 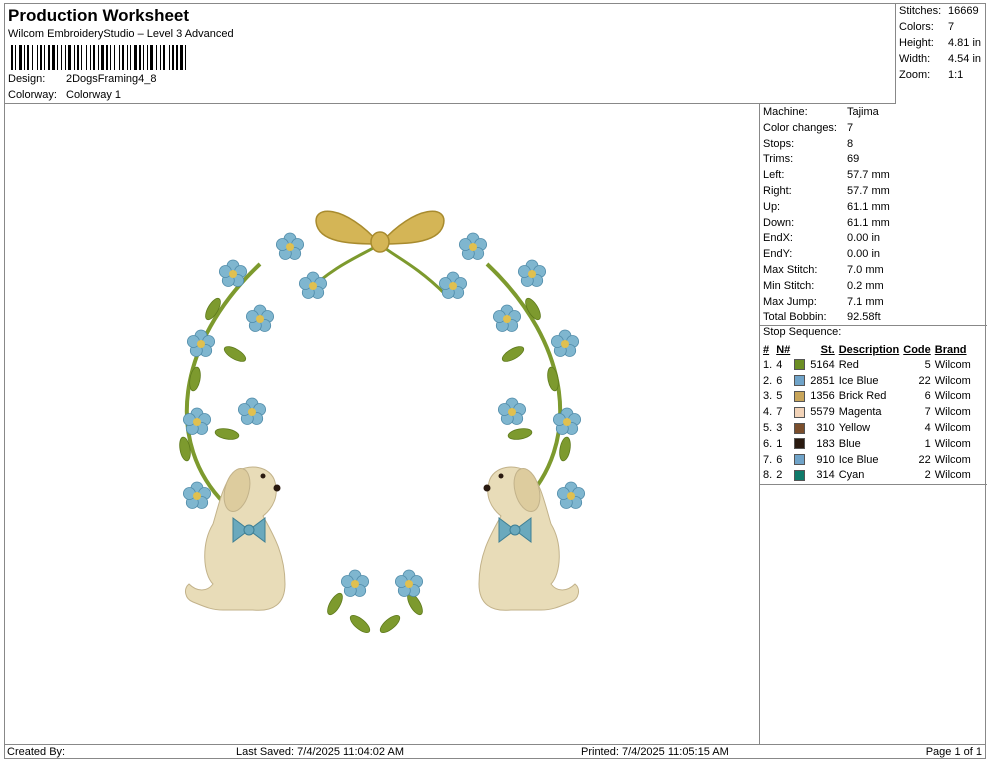 What do you see at coordinates (848, 364) in the screenshot?
I see `stop-cell-desc: Red` at bounding box center [848, 364].